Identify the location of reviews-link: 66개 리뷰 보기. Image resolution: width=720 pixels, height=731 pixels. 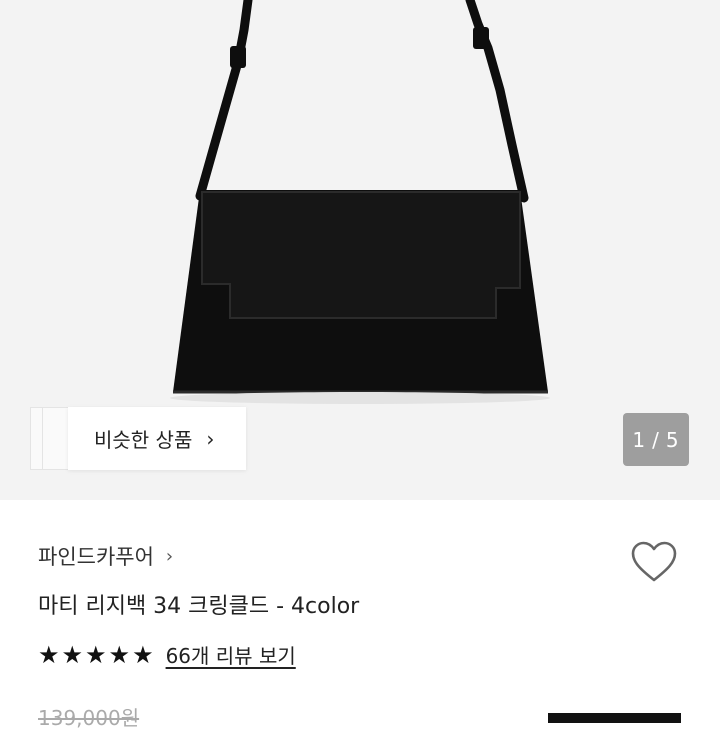
(231, 654).